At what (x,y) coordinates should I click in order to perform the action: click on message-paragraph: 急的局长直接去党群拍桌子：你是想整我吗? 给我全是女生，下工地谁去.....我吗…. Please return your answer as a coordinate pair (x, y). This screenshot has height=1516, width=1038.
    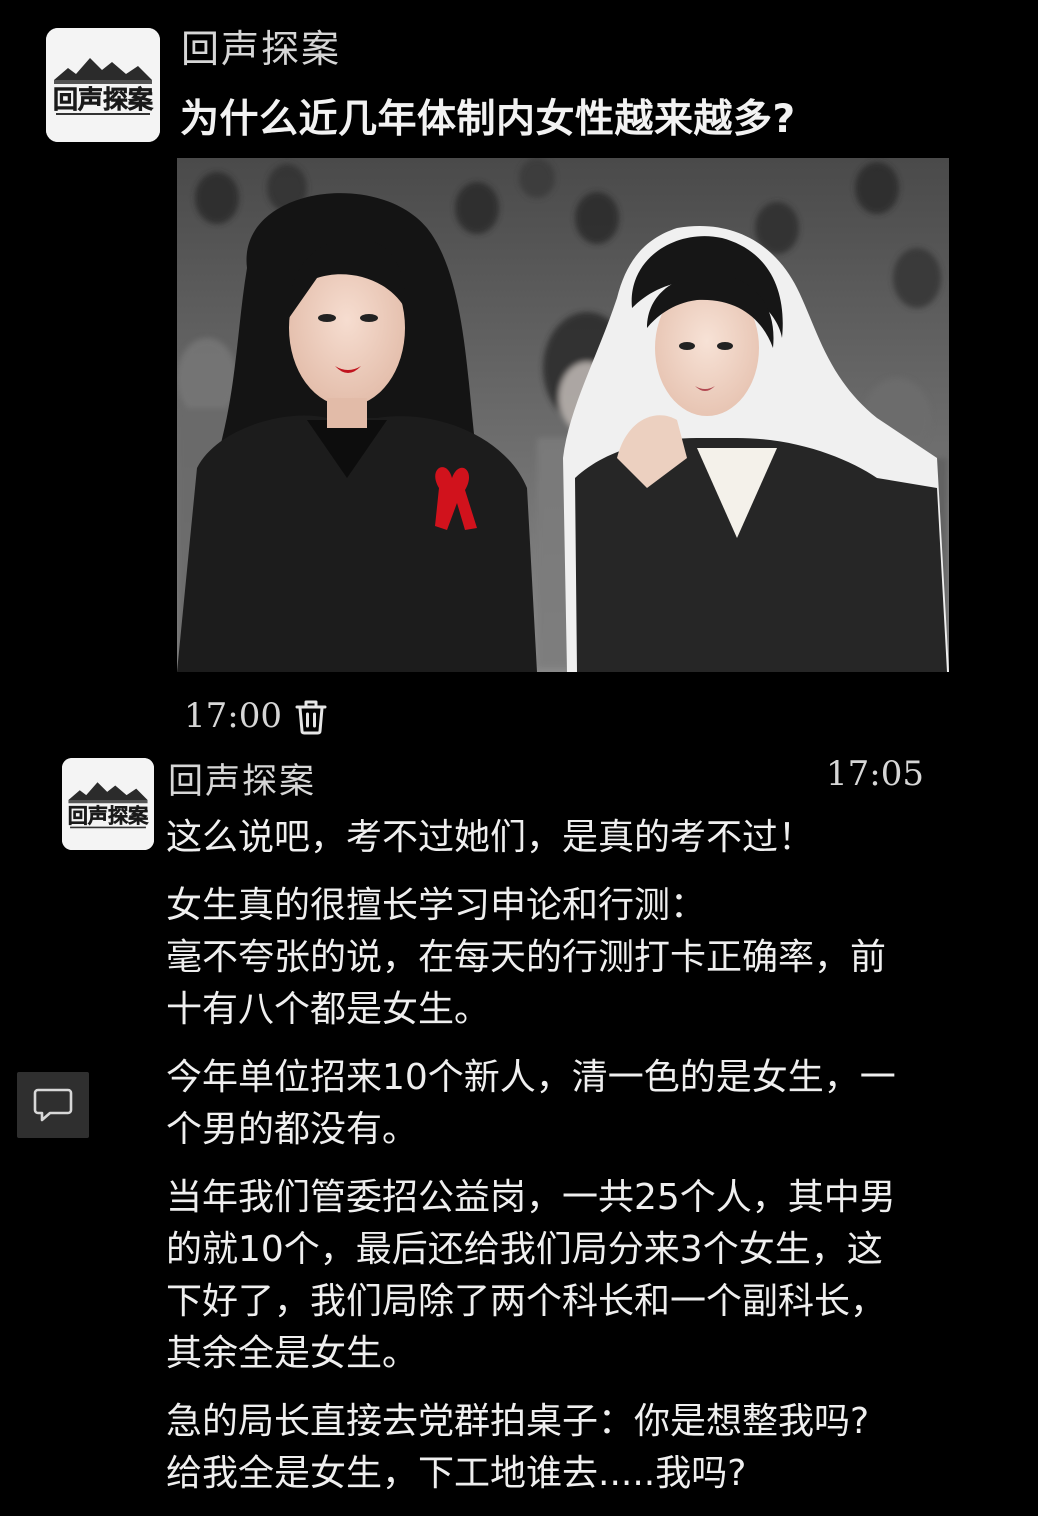
    Looking at the image, I should click on (572, 1448).